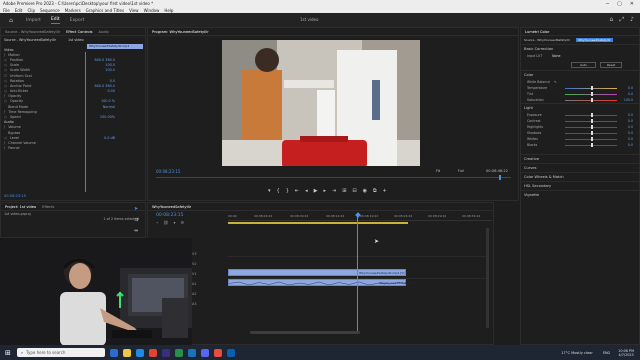 The height and width of the screenshot is (360, 640). I want to click on wrench-icon: ⚙, so click(183, 222).